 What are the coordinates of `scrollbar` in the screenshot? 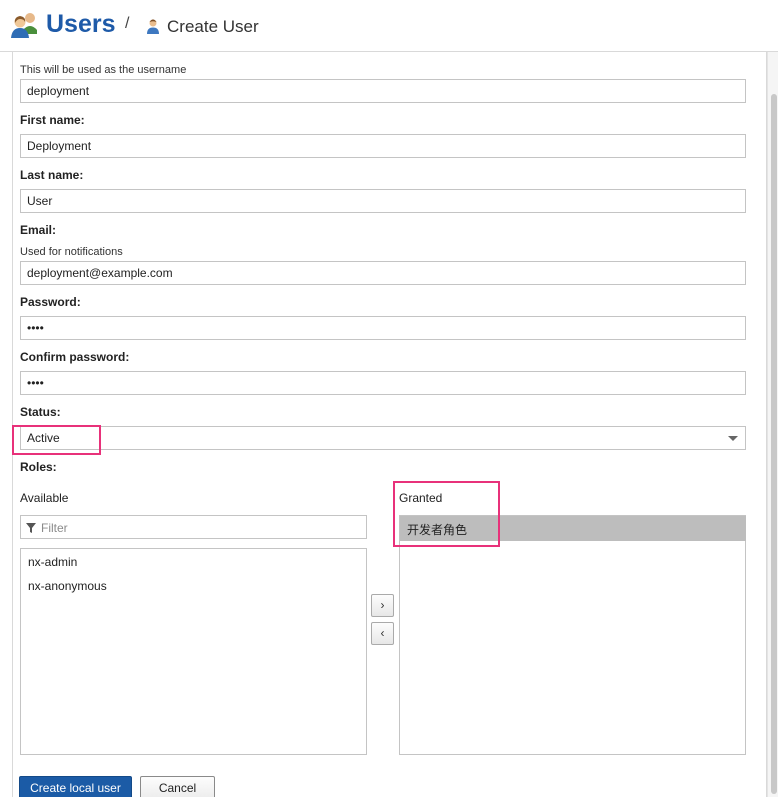 It's located at (772, 424).